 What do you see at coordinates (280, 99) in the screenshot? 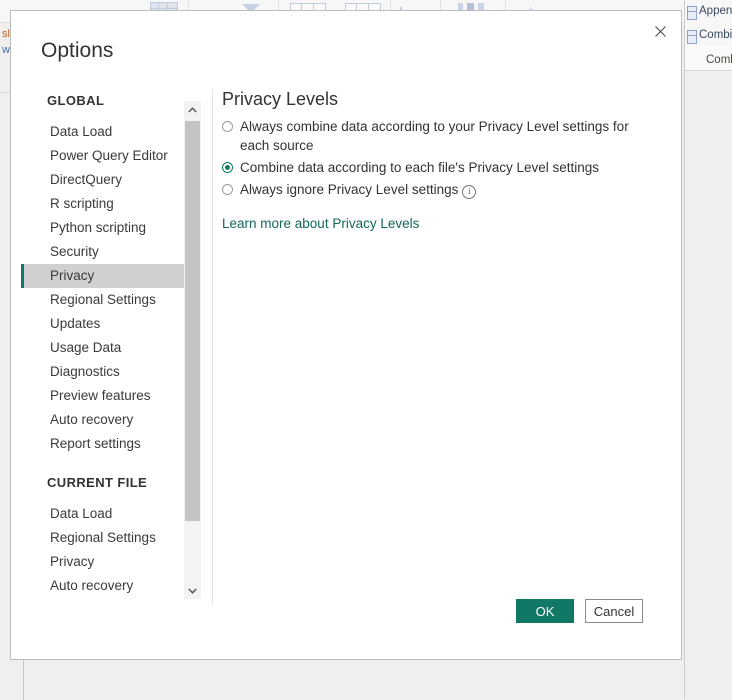
I see `content-title: Privacy Levels` at bounding box center [280, 99].